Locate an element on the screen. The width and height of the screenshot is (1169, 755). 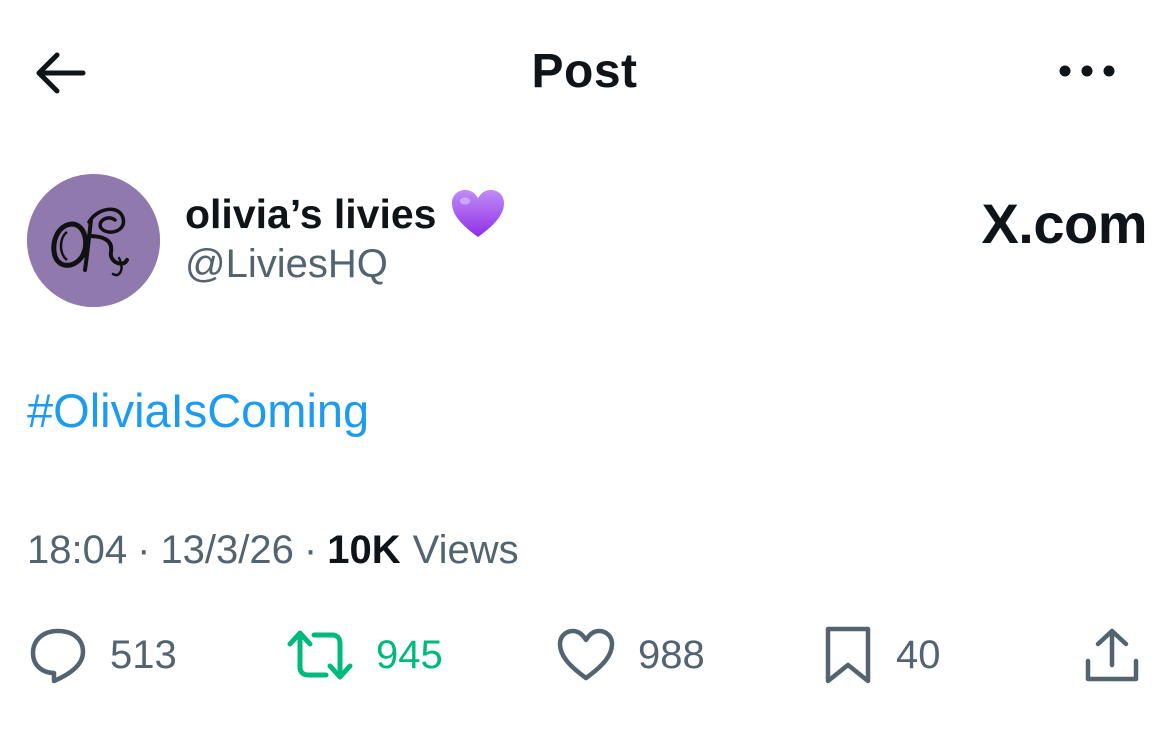
bookmark-button: 40 is located at coordinates (881, 655).